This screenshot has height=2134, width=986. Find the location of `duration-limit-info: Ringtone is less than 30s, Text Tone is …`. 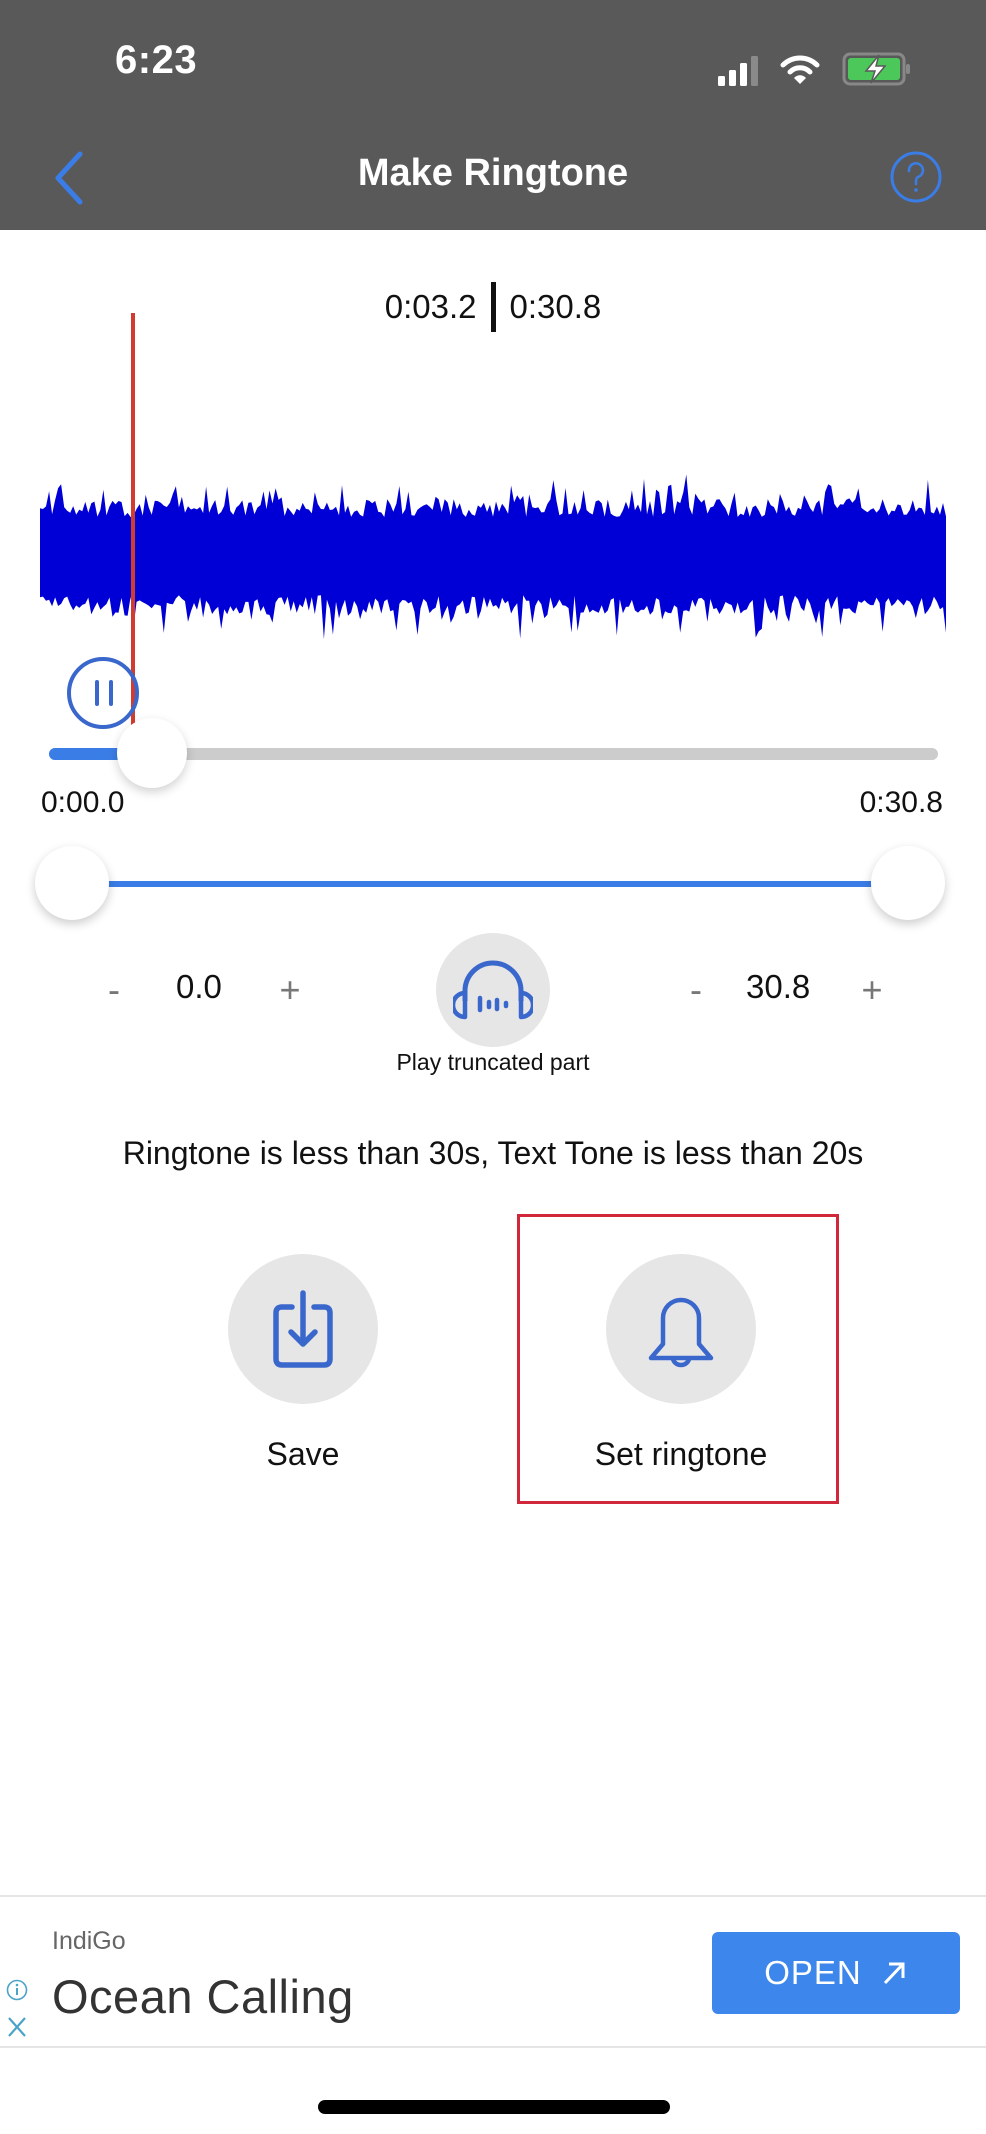

duration-limit-info: Ringtone is less than 30s, Text Tone is … is located at coordinates (493, 1153).